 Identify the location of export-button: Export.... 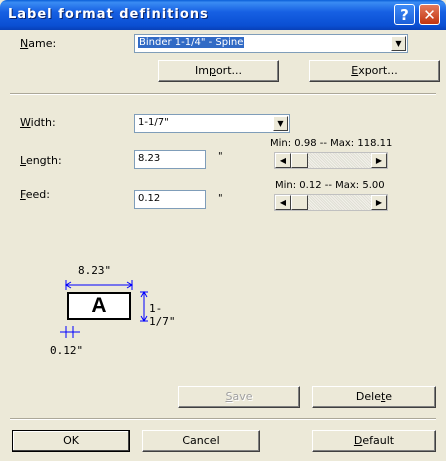
(374, 71).